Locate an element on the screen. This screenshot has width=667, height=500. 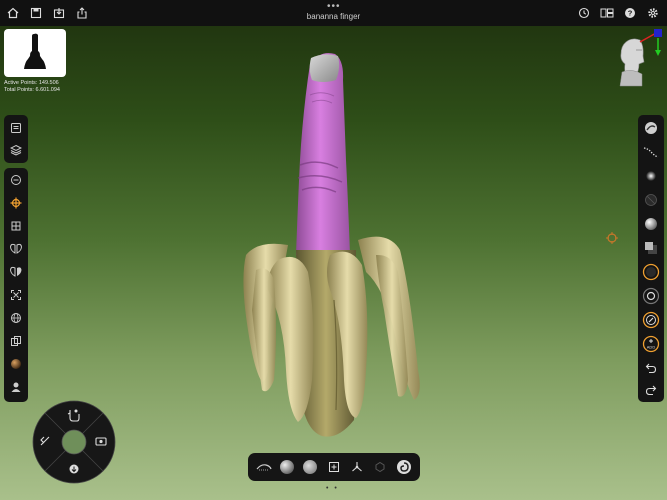
home-icon is located at coordinates (13, 13).